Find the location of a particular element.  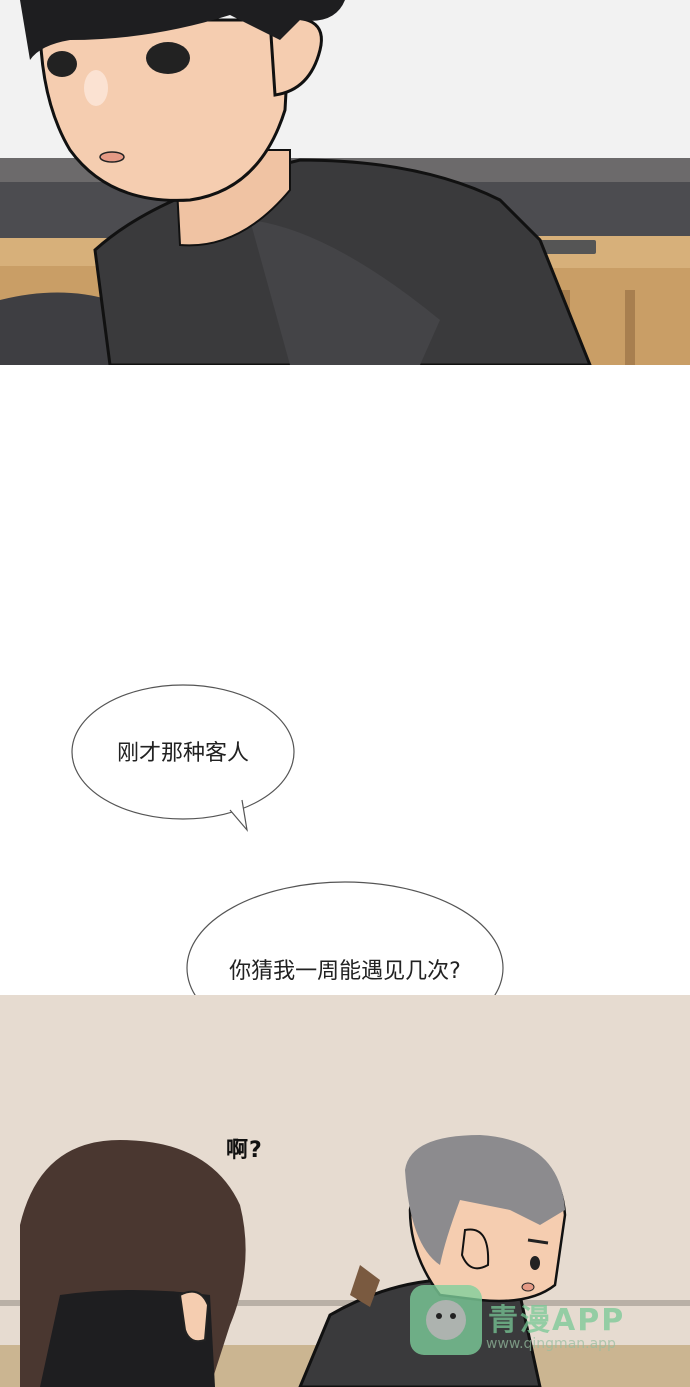

speech-bubble-first: 刚才那种客人 is located at coordinates (183, 758).